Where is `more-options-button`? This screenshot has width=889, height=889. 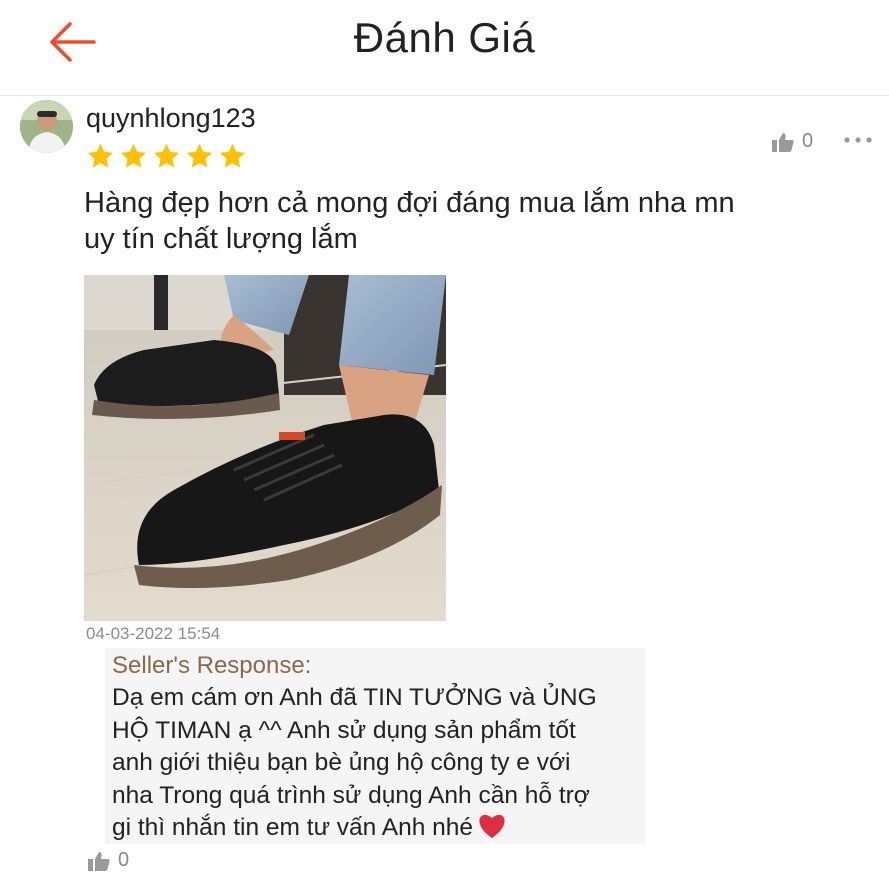
more-options-button is located at coordinates (858, 140).